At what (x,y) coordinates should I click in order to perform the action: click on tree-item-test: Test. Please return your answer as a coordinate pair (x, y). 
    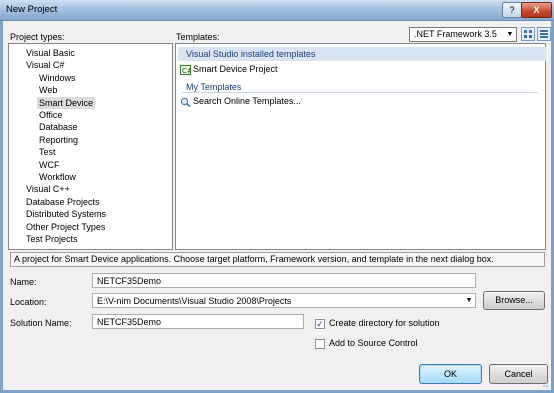
    Looking at the image, I should click on (47, 152).